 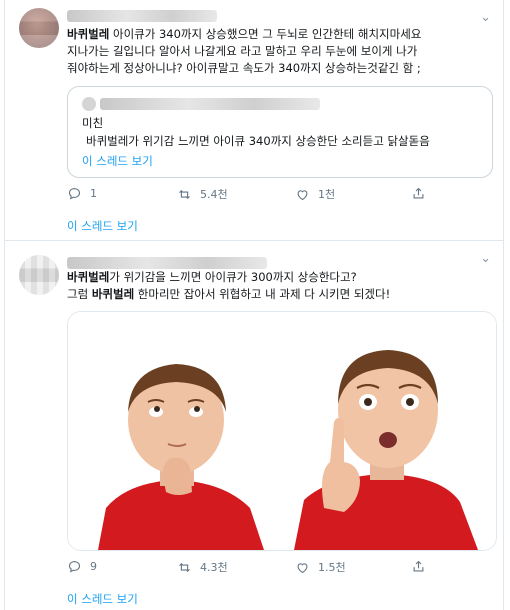 What do you see at coordinates (210, 104) in the screenshot?
I see `quoted-author-name` at bounding box center [210, 104].